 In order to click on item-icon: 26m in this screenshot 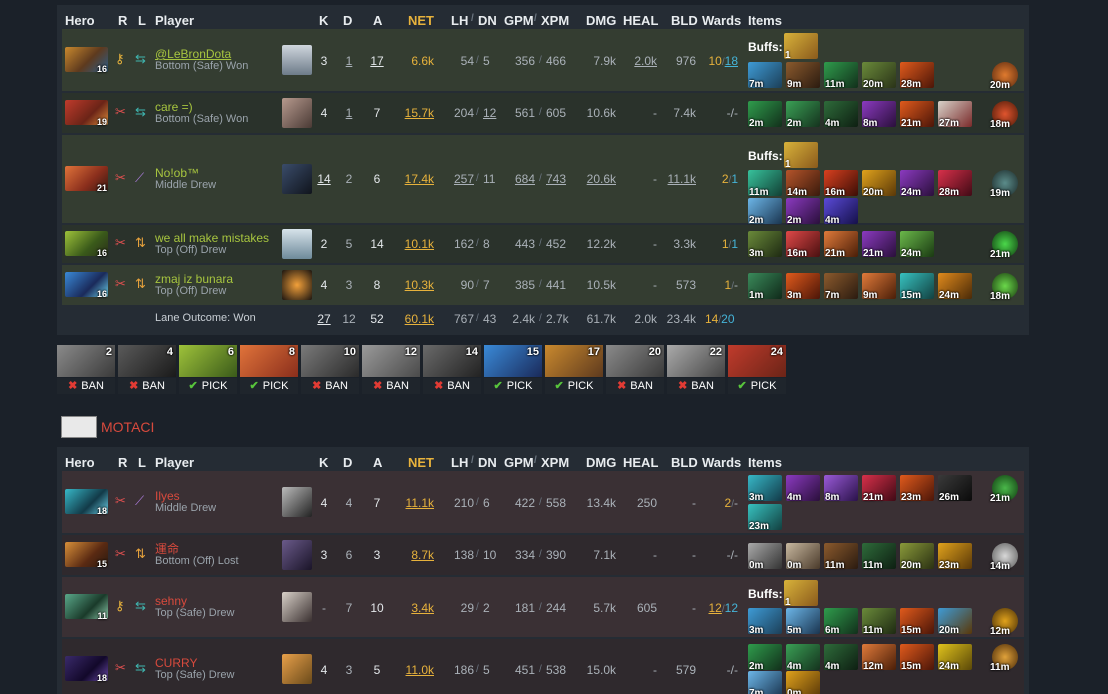, I will do `click(955, 489)`.